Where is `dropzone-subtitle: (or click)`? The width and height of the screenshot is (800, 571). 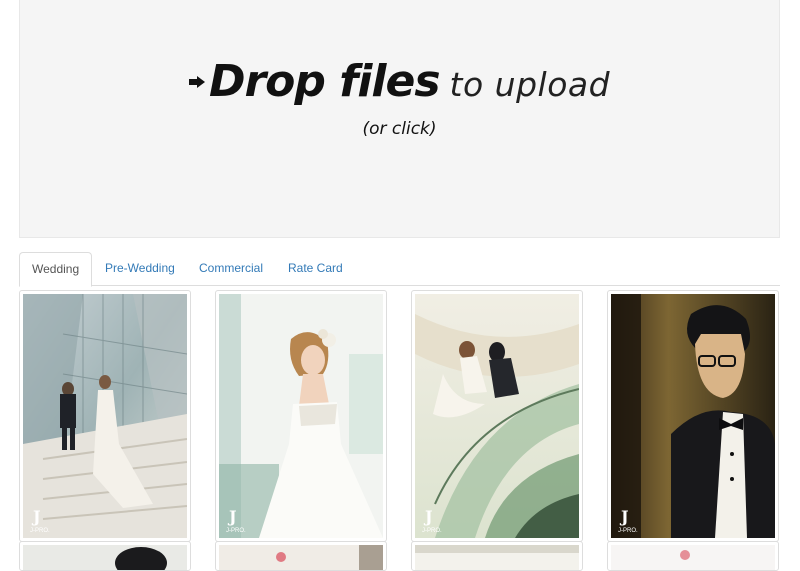 dropzone-subtitle: (or click) is located at coordinates (399, 129).